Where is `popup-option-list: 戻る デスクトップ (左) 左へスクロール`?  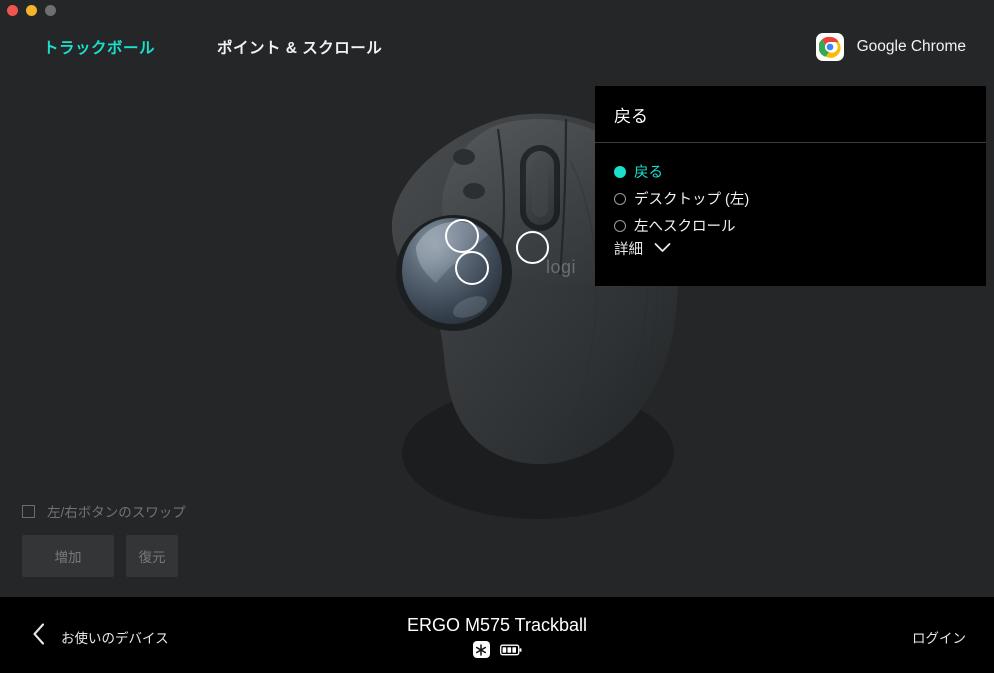
popup-option-list: 戻る デスクトップ (左) 左へスクロール is located at coordinates (790, 198).